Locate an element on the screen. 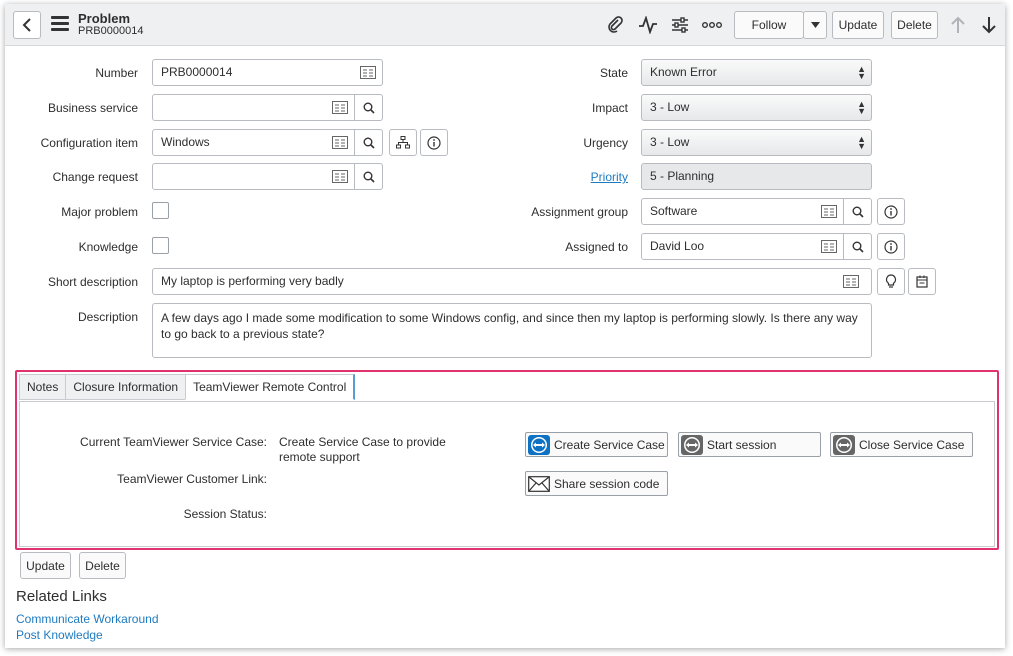  change-request-field is located at coordinates (267, 176).